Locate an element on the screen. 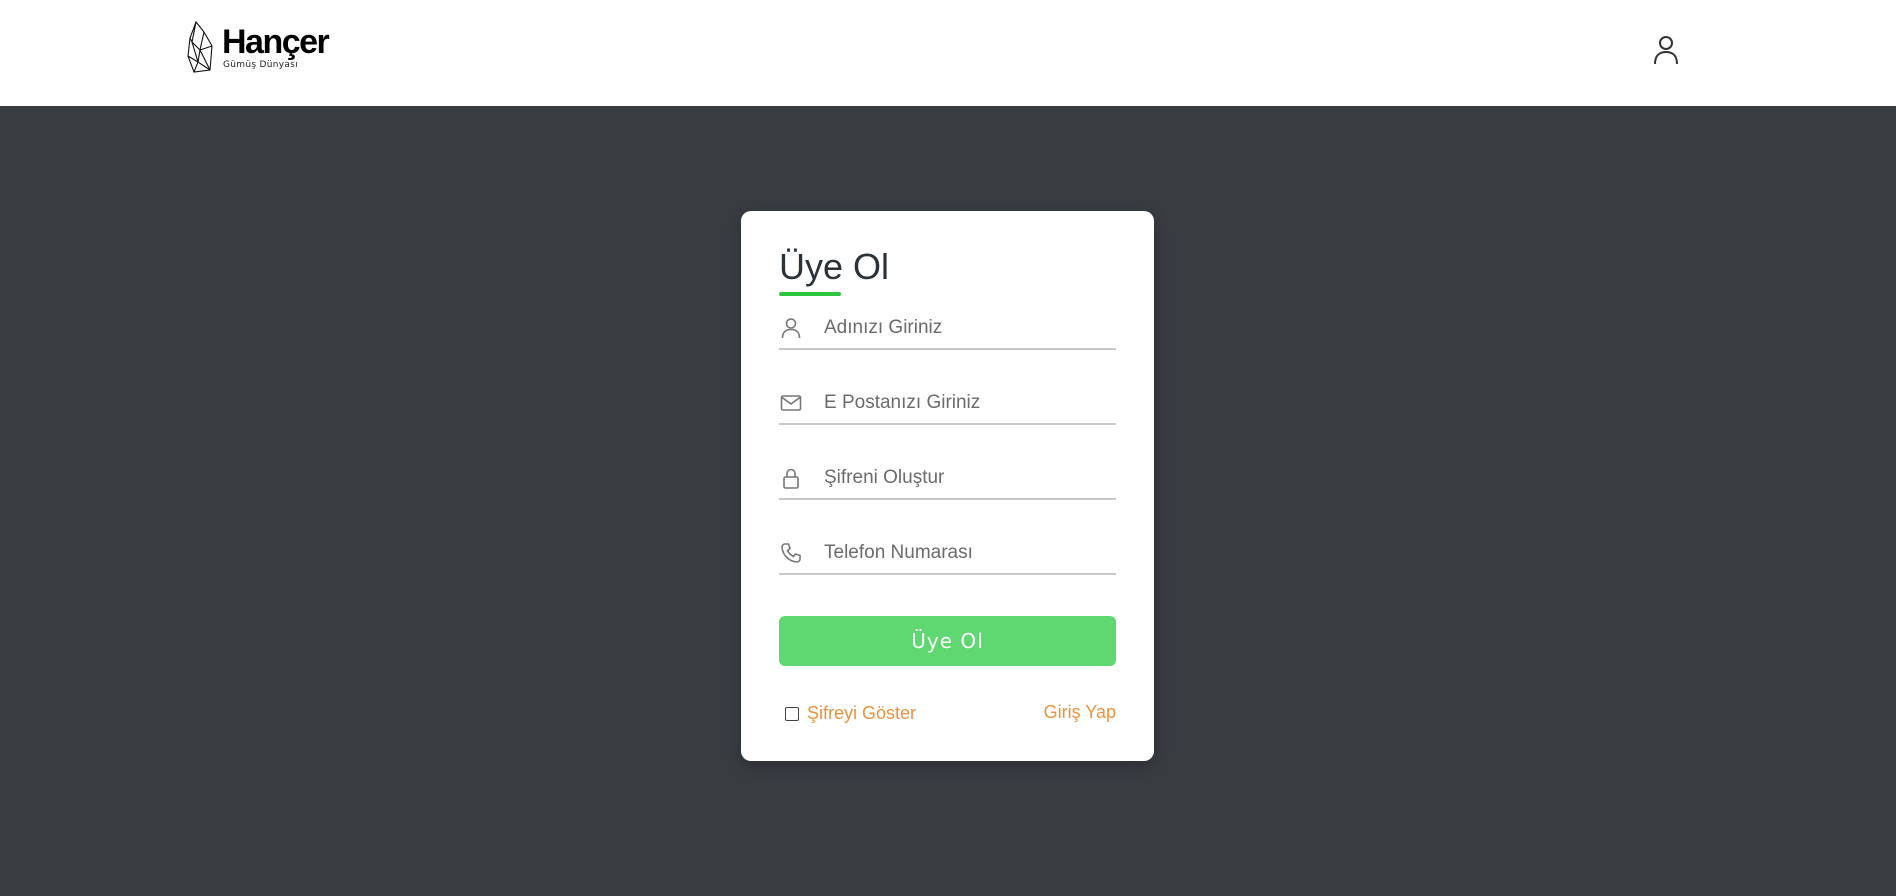  brand-subtitle: Gümüş Dünyası is located at coordinates (260, 65).